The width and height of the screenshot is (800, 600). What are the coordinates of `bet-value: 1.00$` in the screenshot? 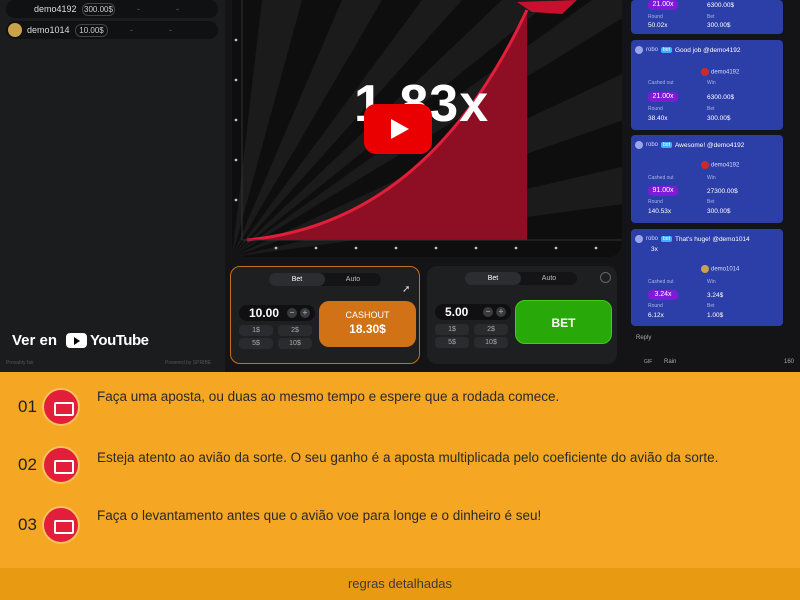 It's located at (715, 315).